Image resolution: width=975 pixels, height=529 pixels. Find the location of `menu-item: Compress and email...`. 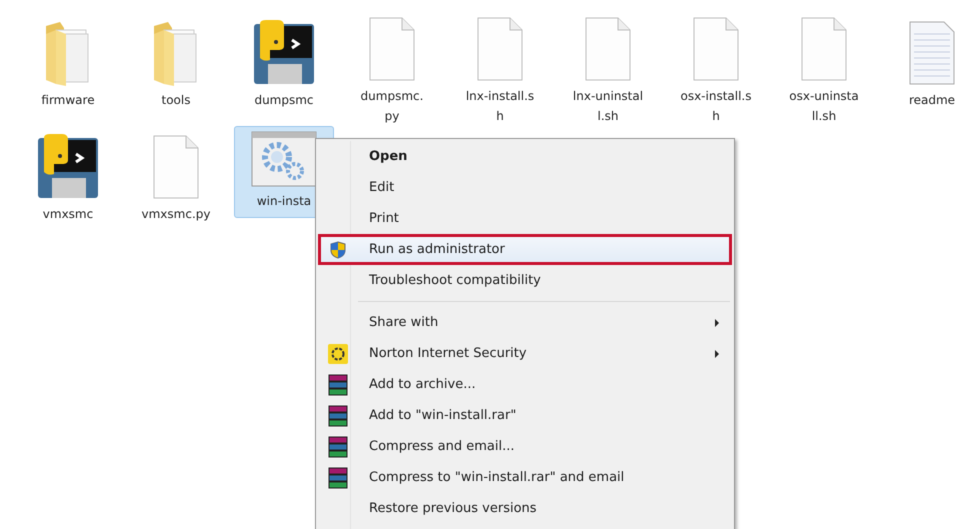

menu-item: Compress and email... is located at coordinates (525, 446).